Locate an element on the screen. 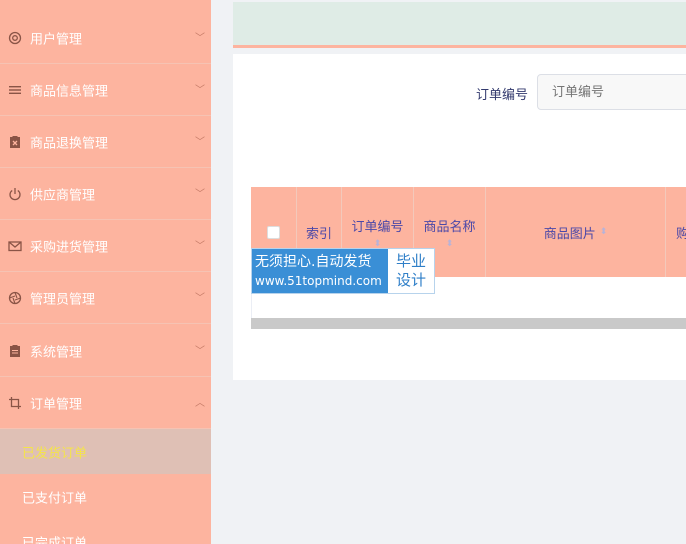  watermark-left: 无须担心.自动发货 www.51topmind.com is located at coordinates (320, 271).